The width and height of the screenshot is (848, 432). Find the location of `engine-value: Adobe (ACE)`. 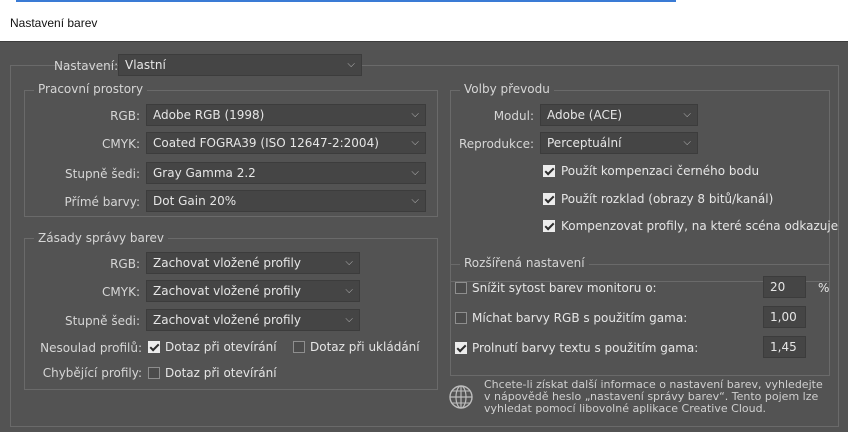

engine-value: Adobe (ACE) is located at coordinates (585, 115).